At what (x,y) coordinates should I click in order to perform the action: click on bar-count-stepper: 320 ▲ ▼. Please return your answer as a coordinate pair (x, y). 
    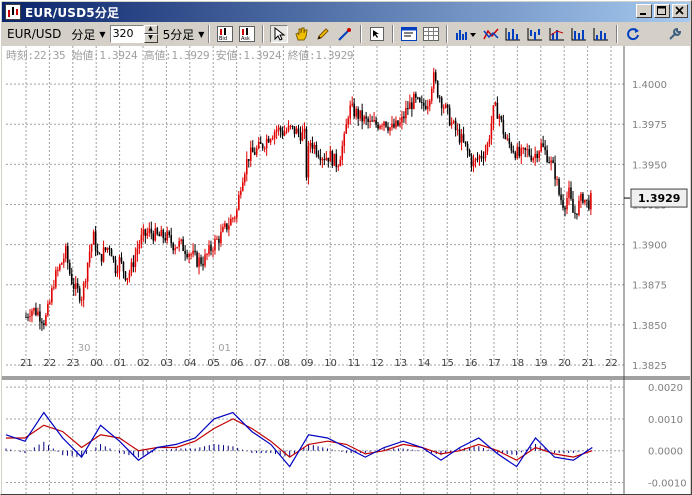
    Looking at the image, I should click on (133, 34).